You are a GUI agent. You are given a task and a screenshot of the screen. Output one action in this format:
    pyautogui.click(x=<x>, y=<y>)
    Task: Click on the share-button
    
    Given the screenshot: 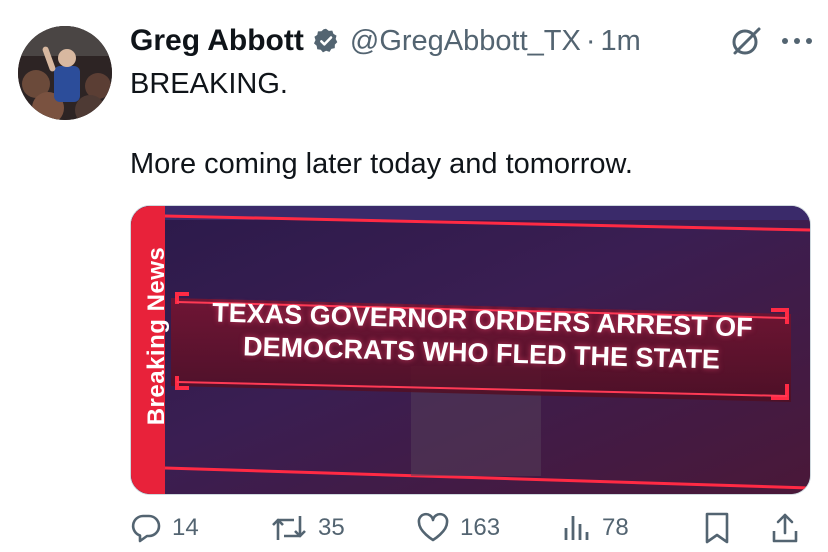 What is the action you would take?
    pyautogui.click(x=790, y=528)
    